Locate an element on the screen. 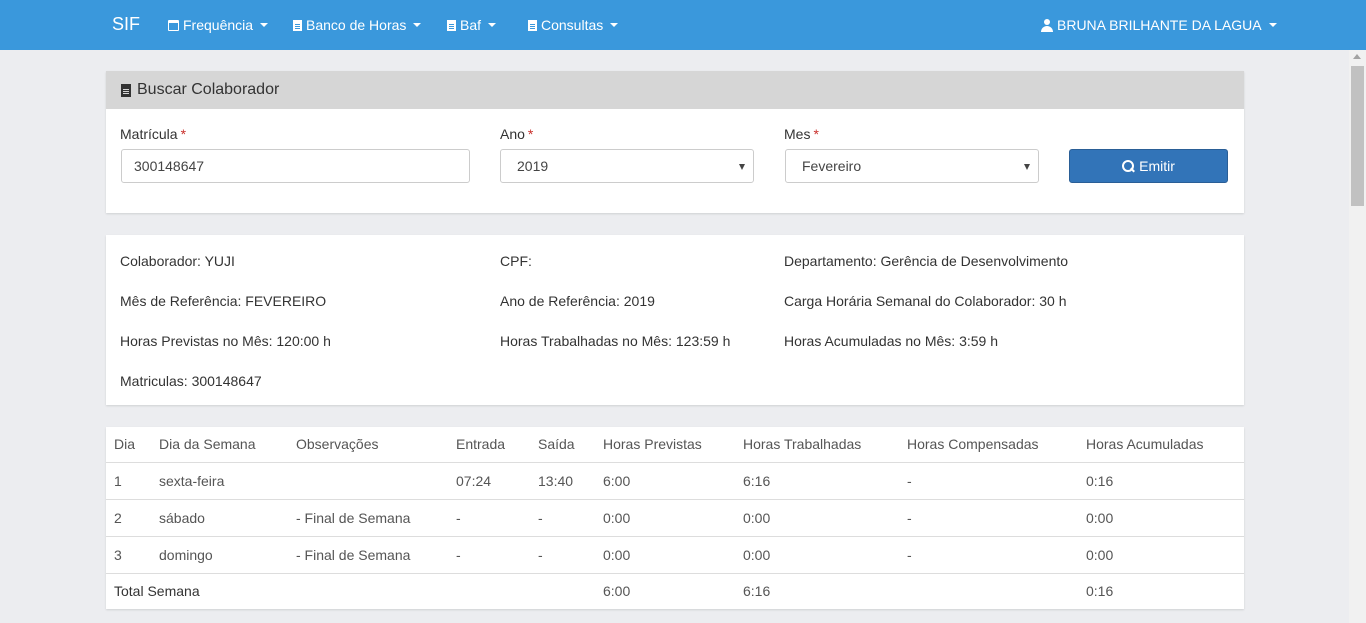 The width and height of the screenshot is (1366, 623). search-icon is located at coordinates (1128, 166).